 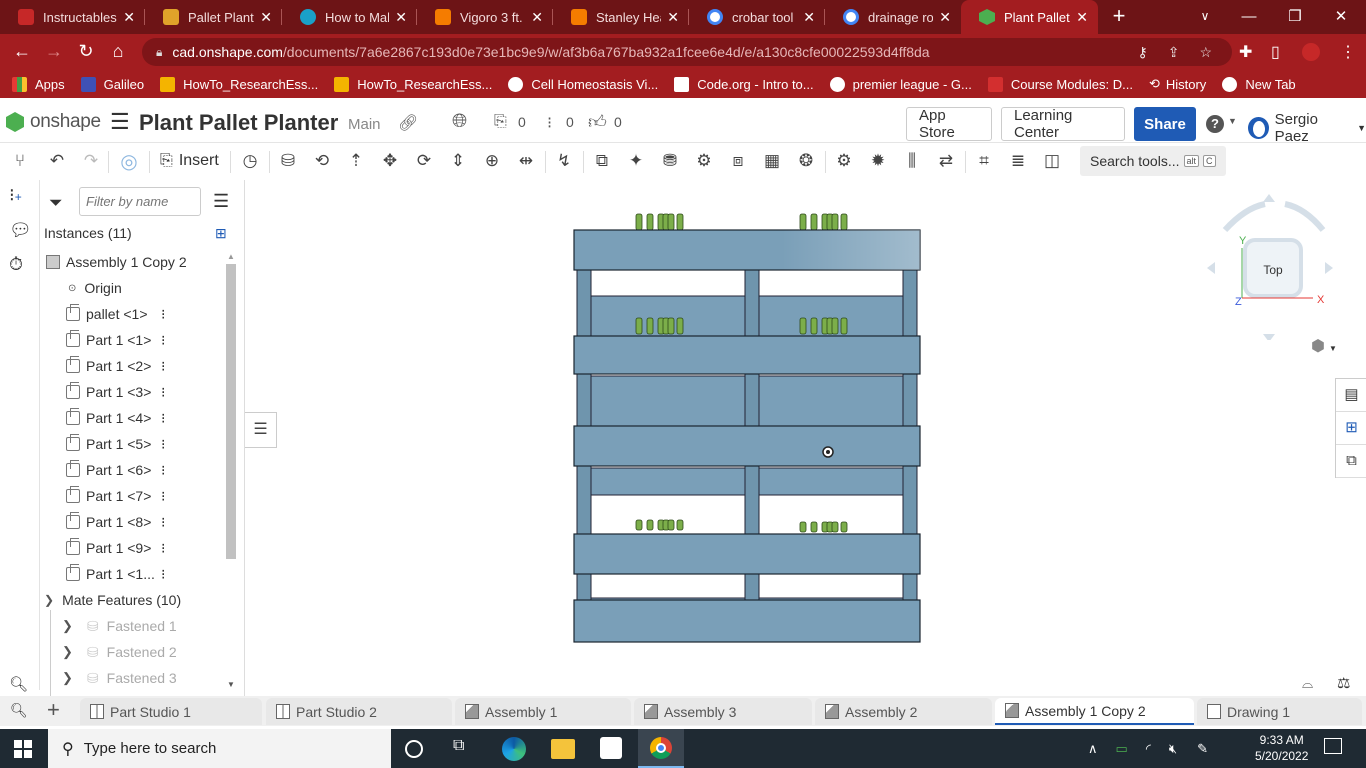 What do you see at coordinates (116, 418) in the screenshot?
I see `instance-item: Part 1 <4> ⁝` at bounding box center [116, 418].